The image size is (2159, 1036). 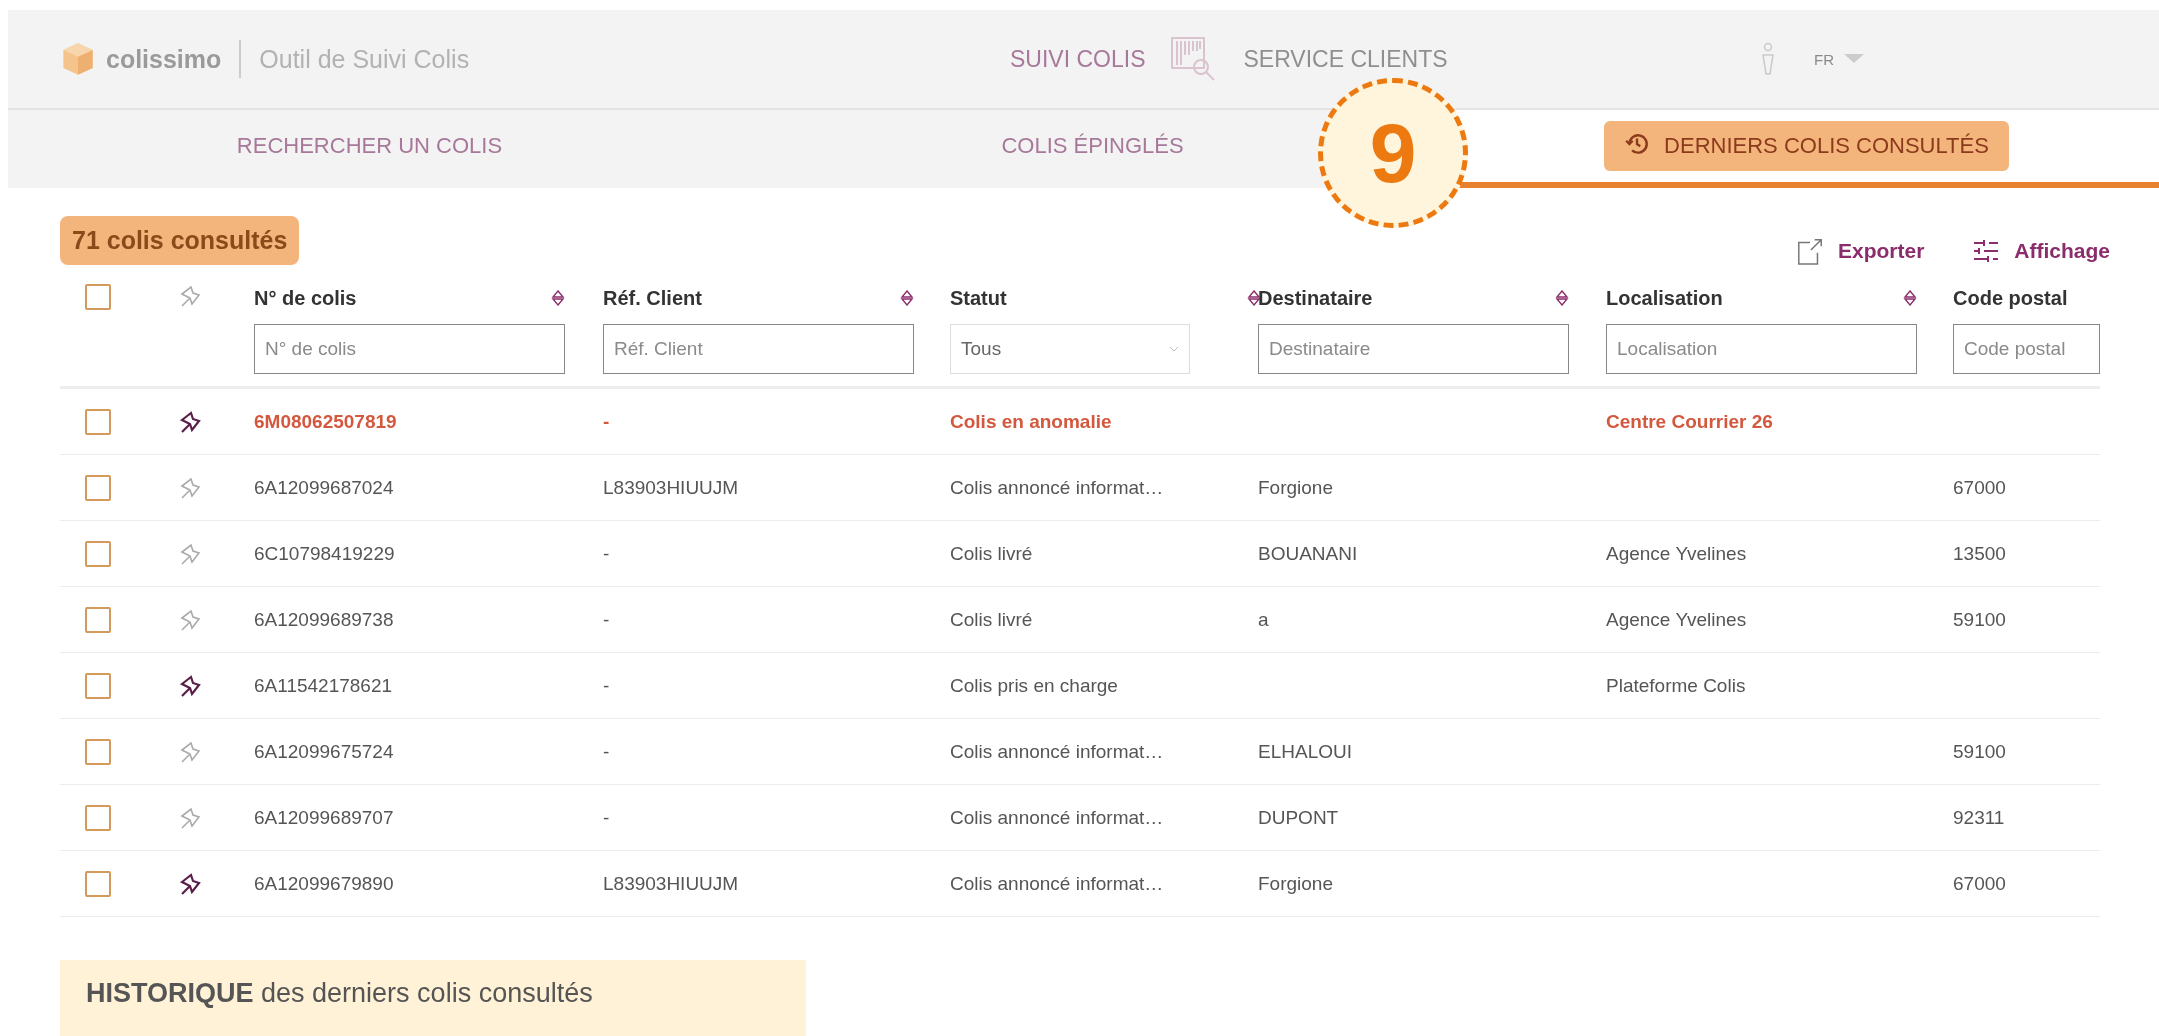 I want to click on user-icon, so click(x=1768, y=59).